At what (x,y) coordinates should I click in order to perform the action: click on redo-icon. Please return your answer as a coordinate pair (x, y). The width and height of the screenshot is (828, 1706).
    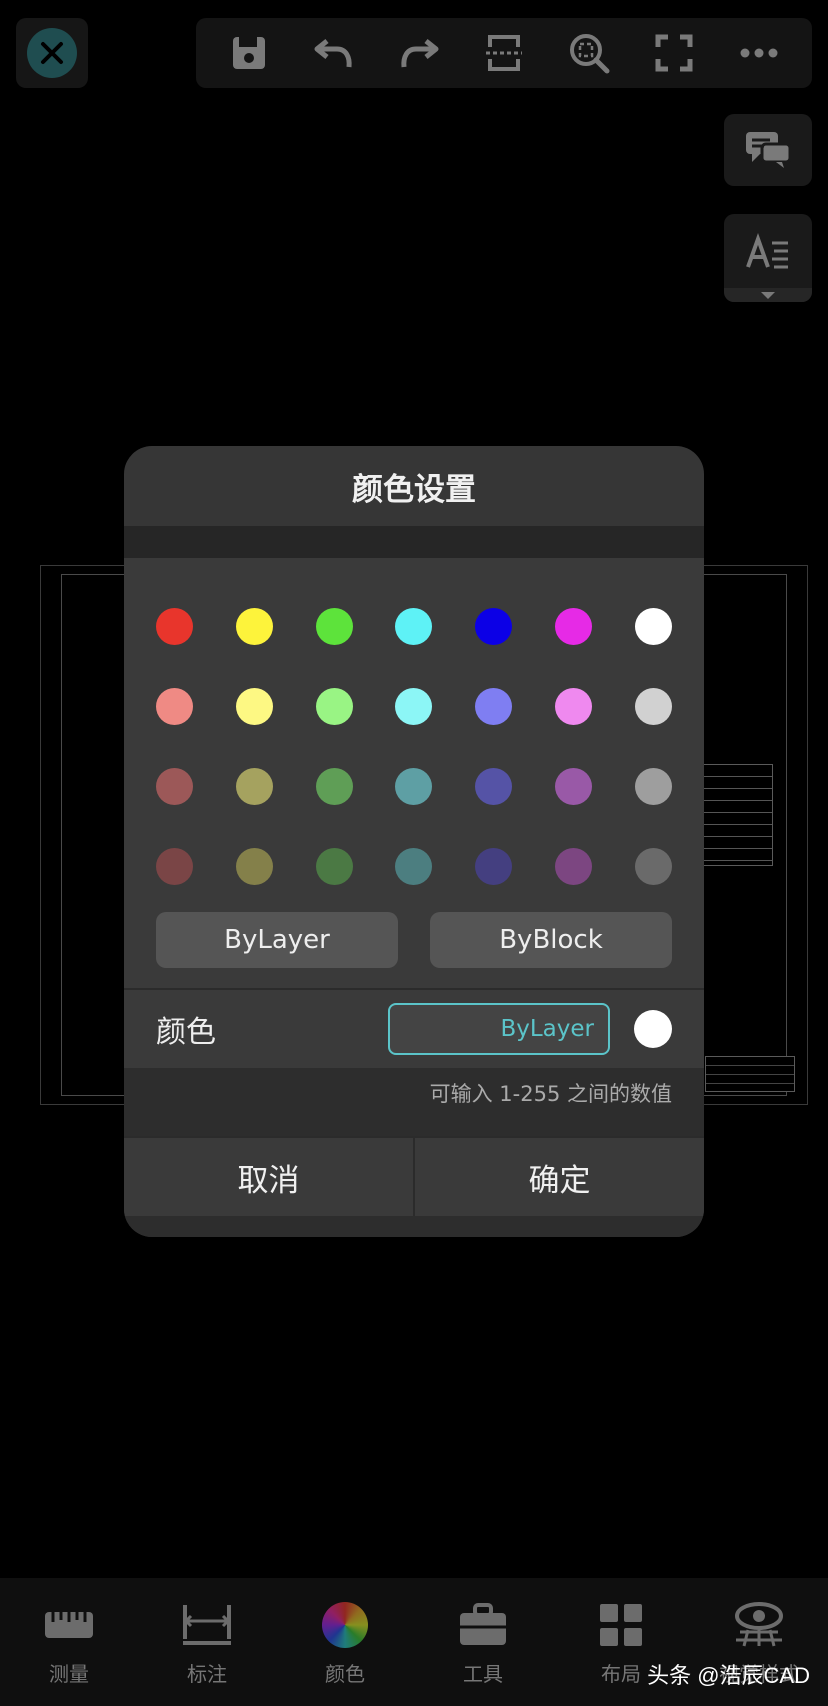
    Looking at the image, I should click on (420, 53).